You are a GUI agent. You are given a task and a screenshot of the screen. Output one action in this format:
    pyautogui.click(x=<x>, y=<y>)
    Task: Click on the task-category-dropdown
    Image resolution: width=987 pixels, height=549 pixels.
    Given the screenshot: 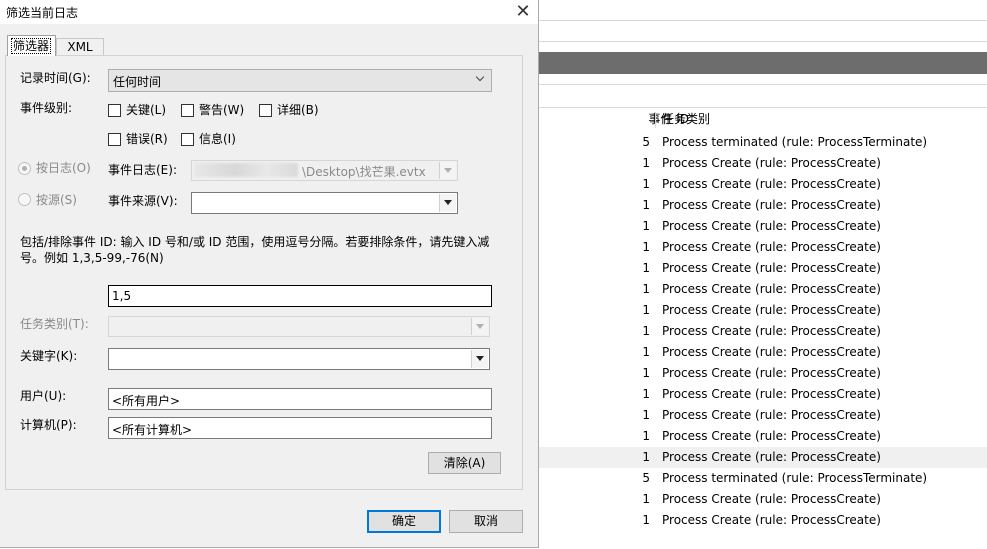 What is the action you would take?
    pyautogui.click(x=299, y=326)
    